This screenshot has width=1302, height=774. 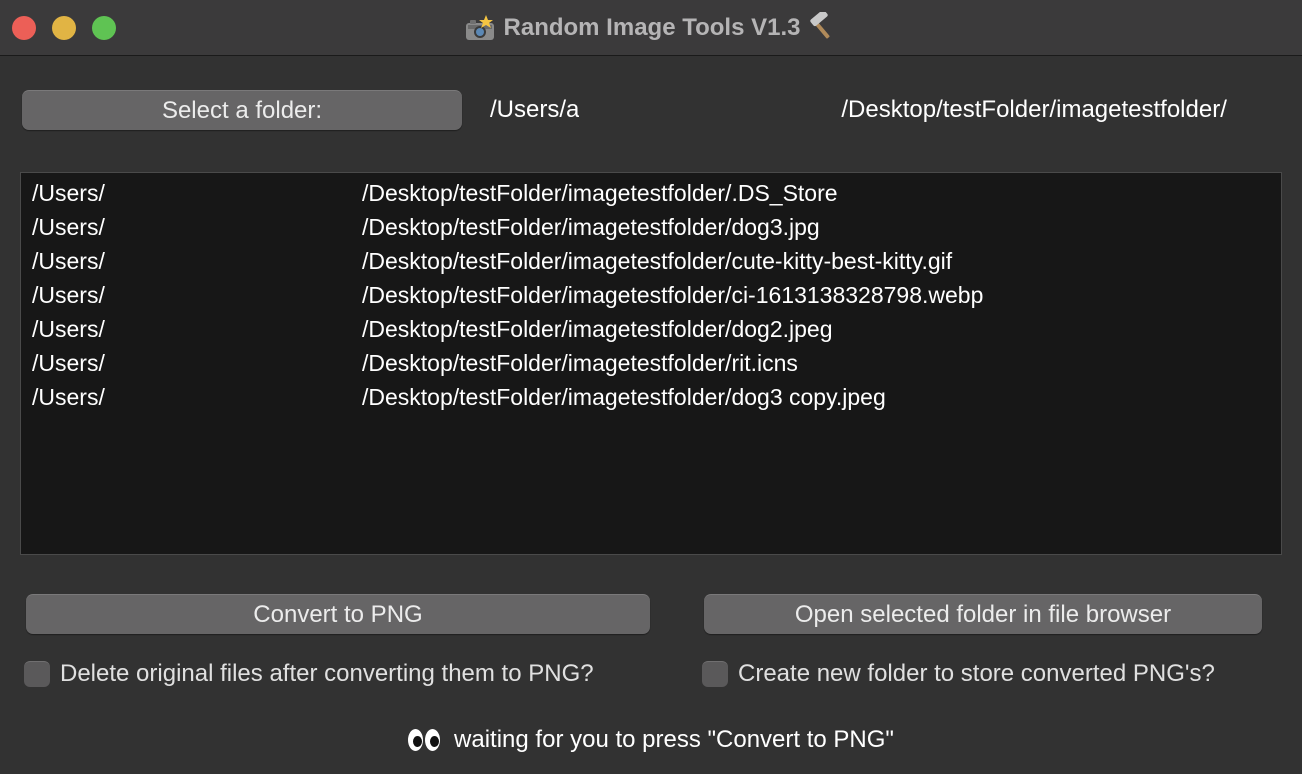 What do you see at coordinates (480, 28) in the screenshot?
I see `camera-flash-icon` at bounding box center [480, 28].